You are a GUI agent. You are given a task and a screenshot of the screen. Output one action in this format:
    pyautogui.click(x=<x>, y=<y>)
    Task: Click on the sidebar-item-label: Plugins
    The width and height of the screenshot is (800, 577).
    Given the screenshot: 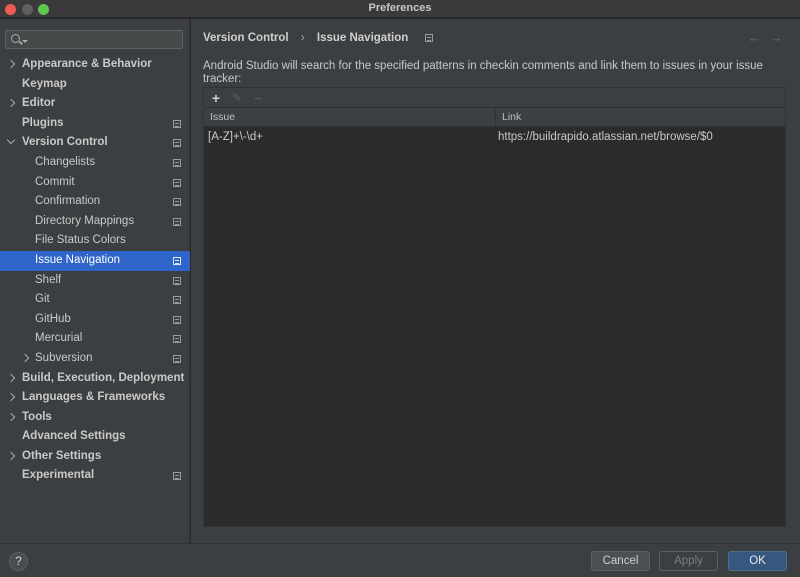 What is the action you would take?
    pyautogui.click(x=43, y=122)
    